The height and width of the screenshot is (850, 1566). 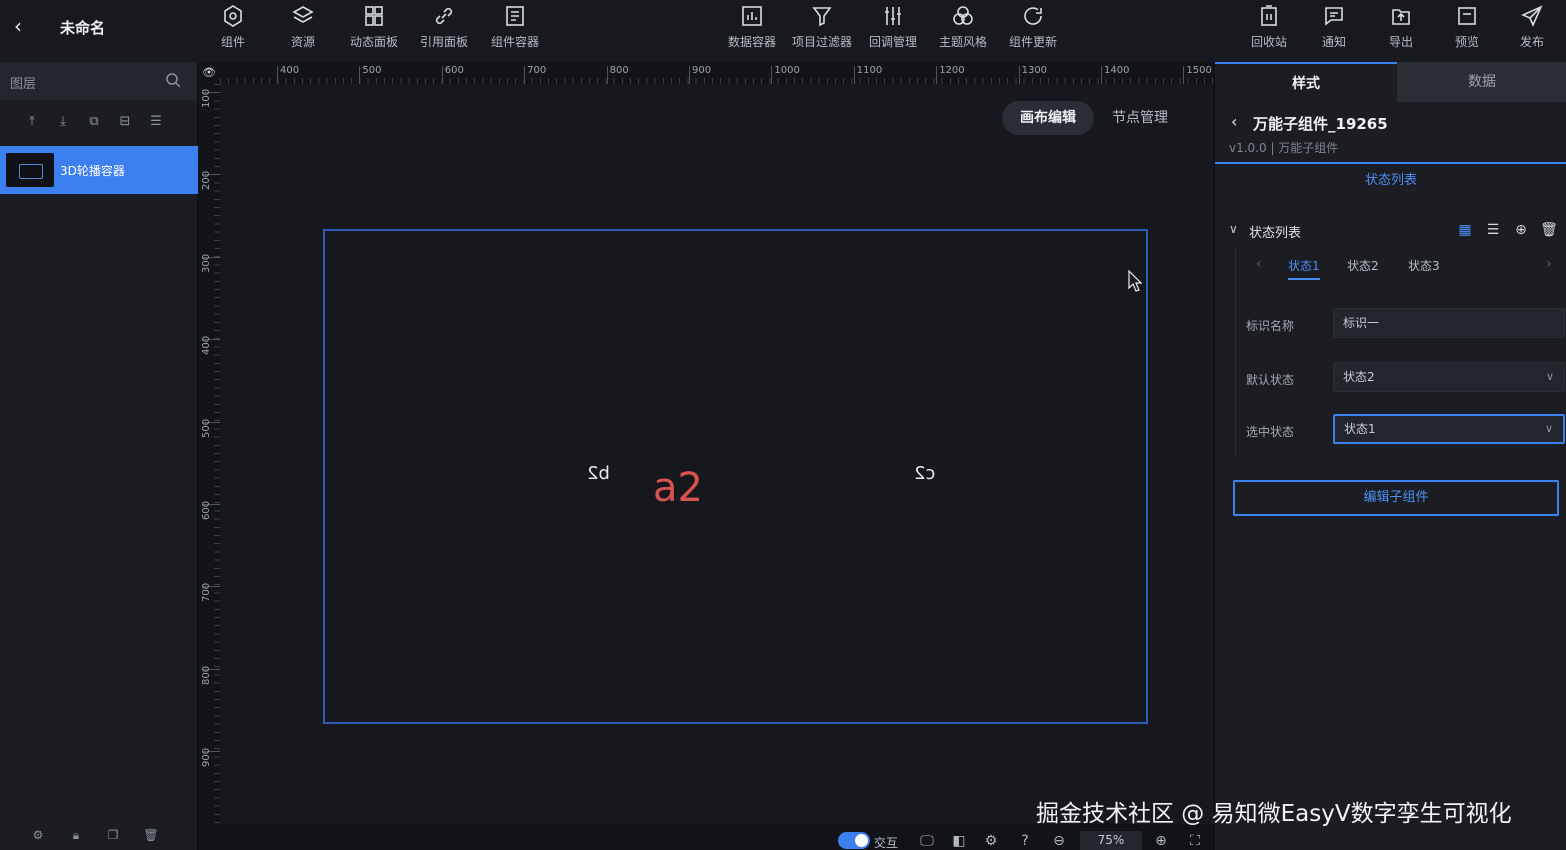 What do you see at coordinates (99, 456) in the screenshot?
I see `layers-panel: 图层 ⤒ ⤓ ⧉ ⊟ ☰ 3D轮播容器 ⚙ 🔒︎ ❐ 🗑︎` at bounding box center [99, 456].